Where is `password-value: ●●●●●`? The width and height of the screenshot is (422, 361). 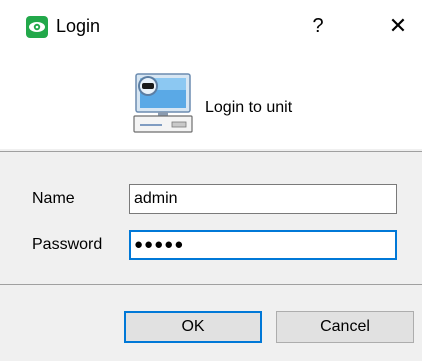
password-value: ●●●●● is located at coordinates (159, 244).